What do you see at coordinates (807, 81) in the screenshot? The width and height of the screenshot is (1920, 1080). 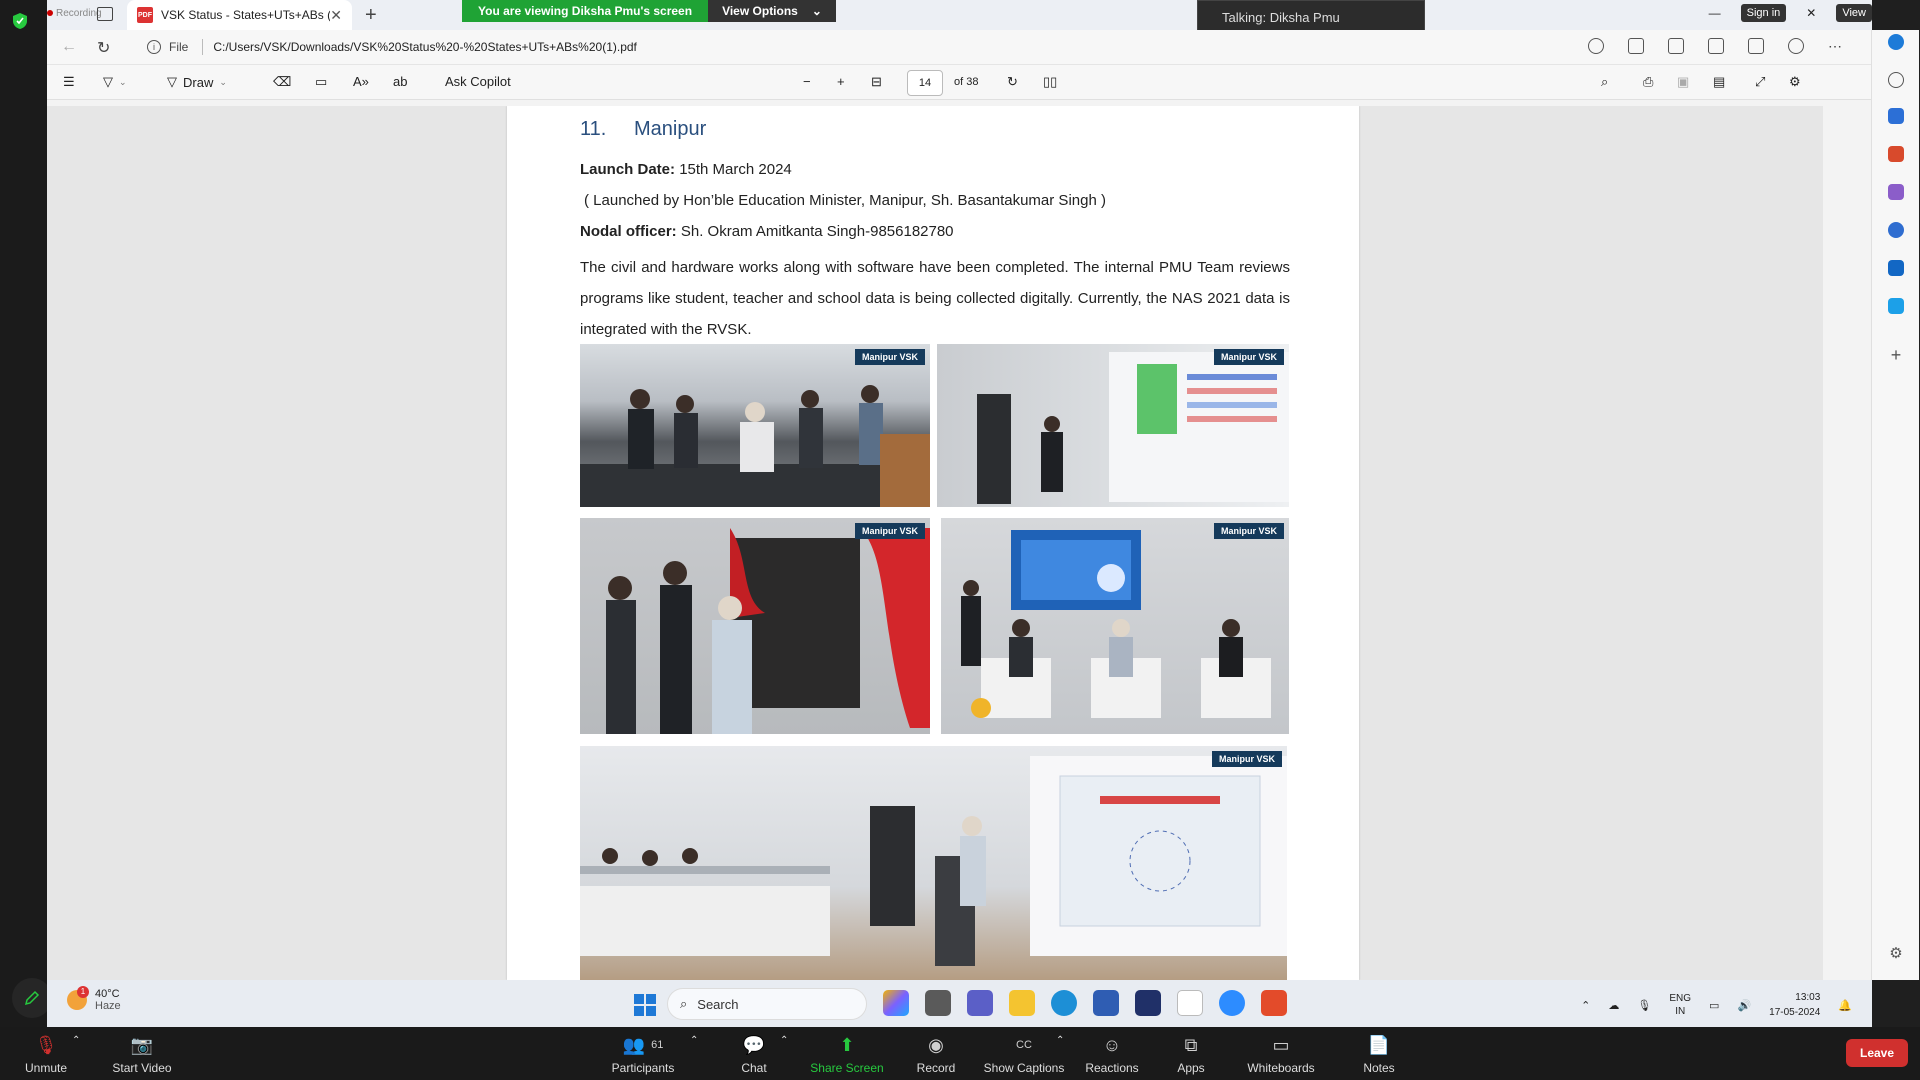 I see `zoom-out-icon: −` at bounding box center [807, 81].